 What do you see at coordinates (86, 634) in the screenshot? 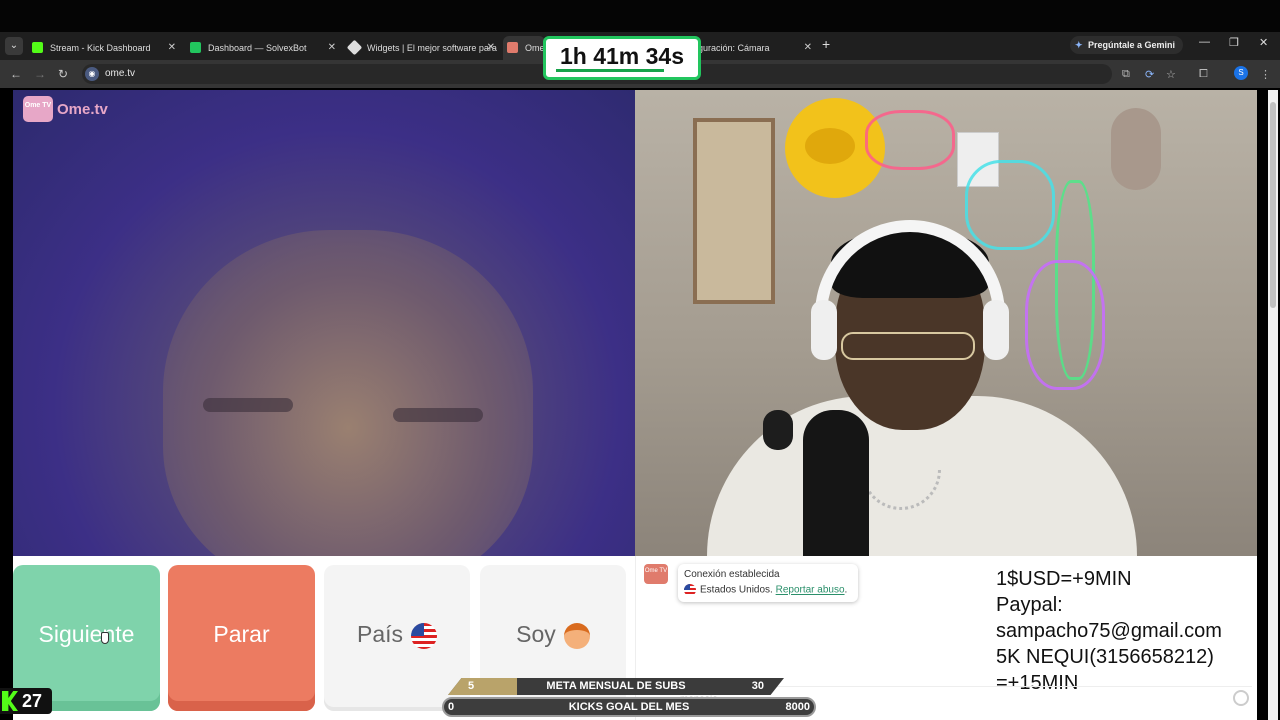
I see `siguiente-label: Siguiente` at bounding box center [86, 634].